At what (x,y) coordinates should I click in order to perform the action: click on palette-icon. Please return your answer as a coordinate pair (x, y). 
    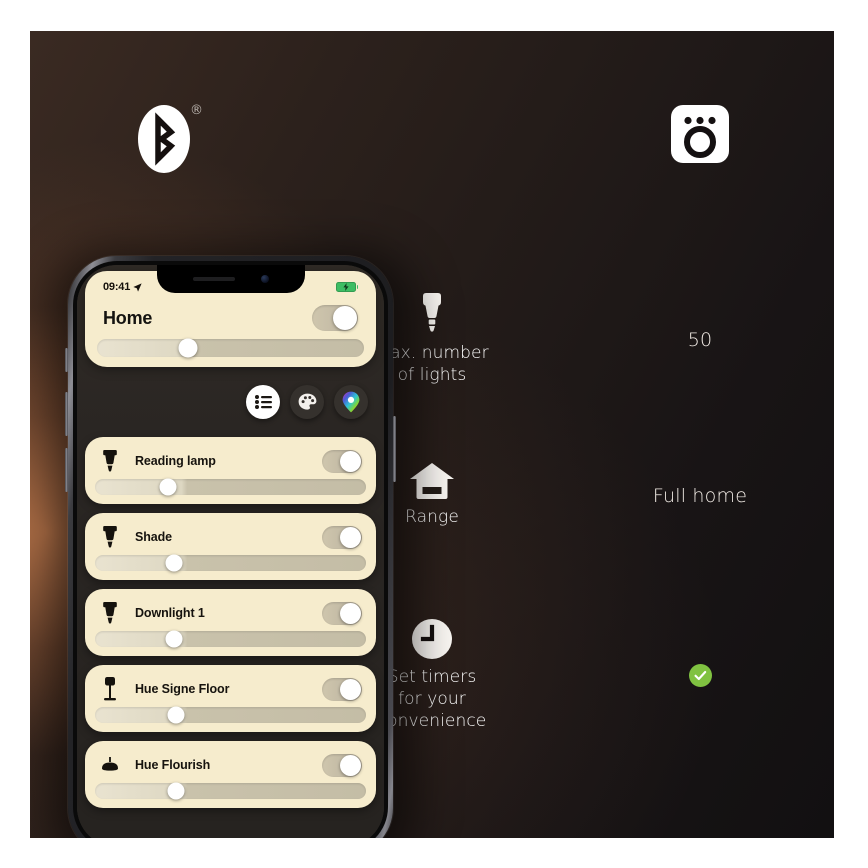
    Looking at the image, I should click on (307, 401).